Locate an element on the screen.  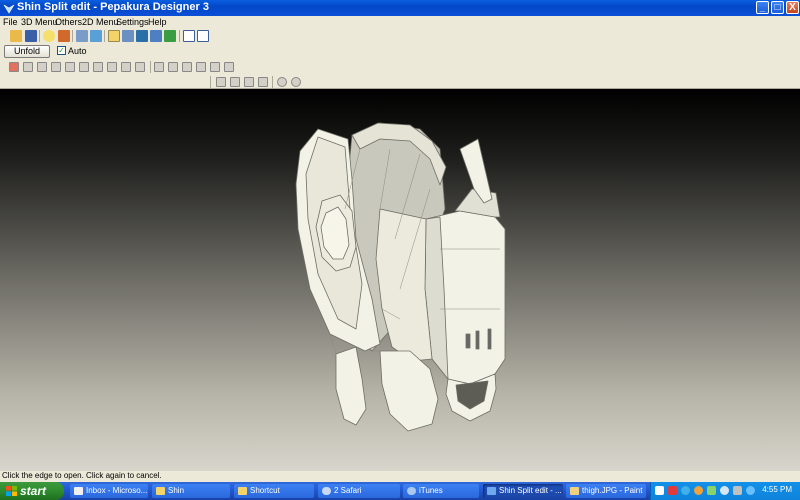
rotate-right-icon is located at coordinates (296, 82).